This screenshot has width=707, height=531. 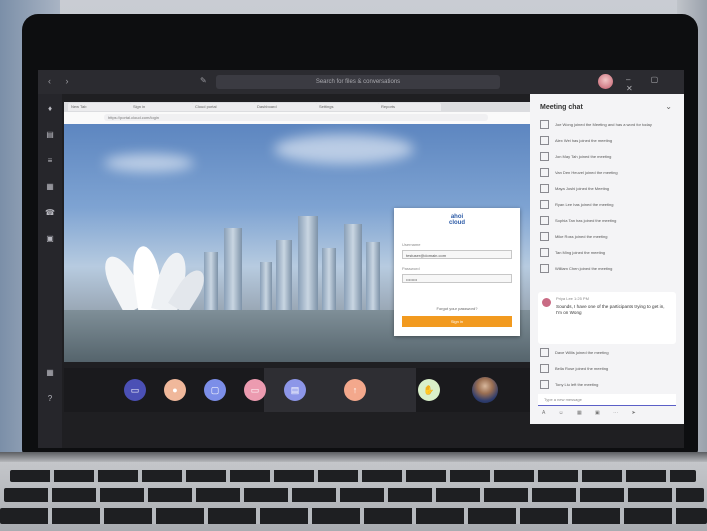 What do you see at coordinates (655, 84) in the screenshot?
I see `window-controls: – ▢ ✕` at bounding box center [655, 84].